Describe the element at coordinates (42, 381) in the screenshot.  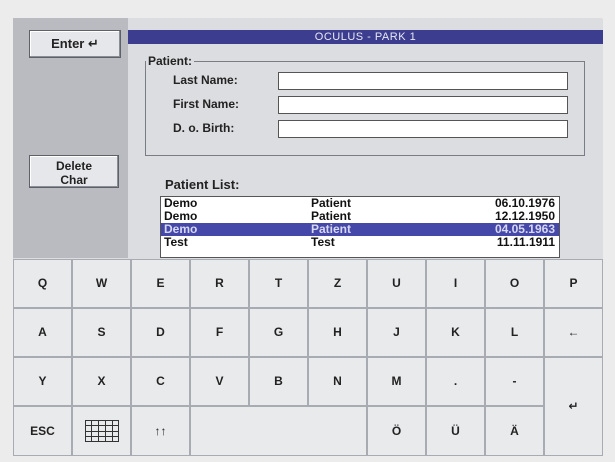
I see `key-y: Y` at that location.